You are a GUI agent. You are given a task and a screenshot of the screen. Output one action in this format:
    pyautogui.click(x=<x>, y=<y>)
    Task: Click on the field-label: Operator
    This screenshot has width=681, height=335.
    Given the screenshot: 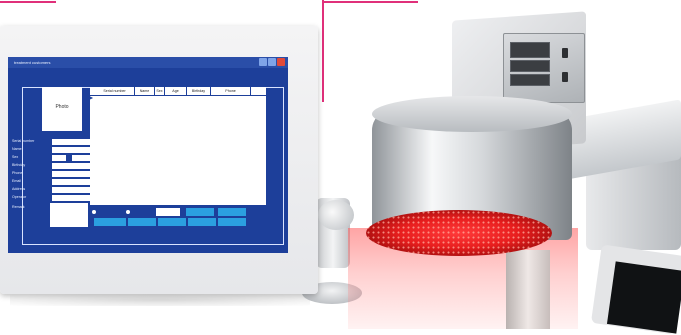 What is the action you would take?
    pyautogui.click(x=19, y=197)
    